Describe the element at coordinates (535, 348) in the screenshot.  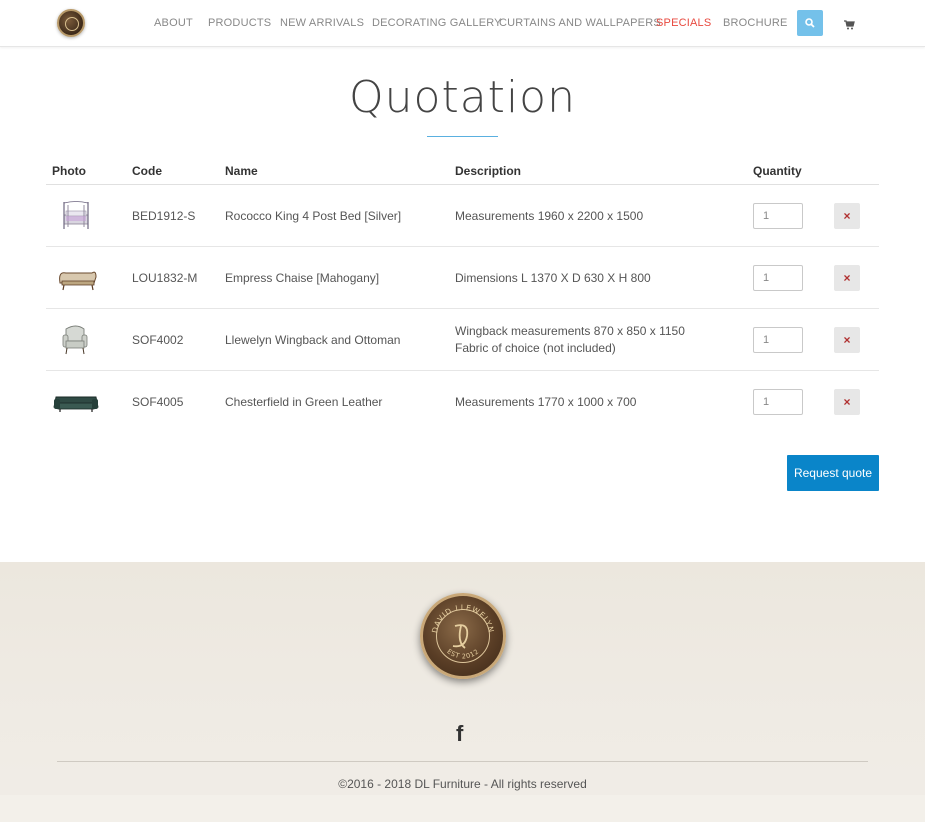
I see `product-description-note: Fabric of choice (not included)` at that location.